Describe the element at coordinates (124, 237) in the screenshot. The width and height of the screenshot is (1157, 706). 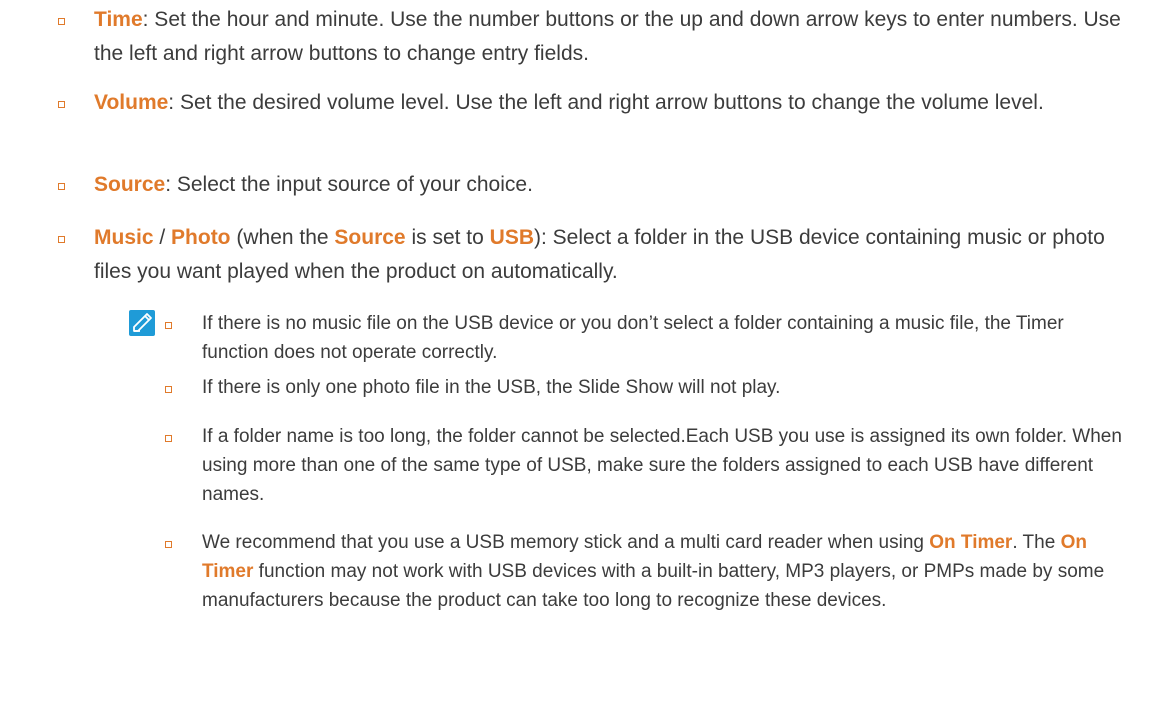
I see `term-music: Music` at that location.